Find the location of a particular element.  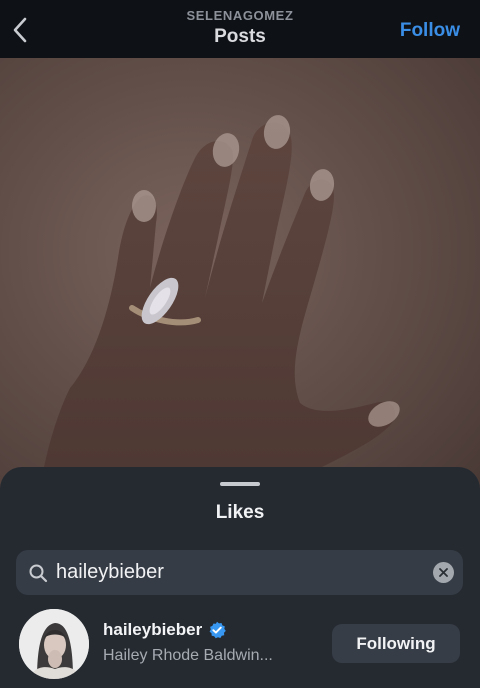

sheet-grabber is located at coordinates (240, 484).